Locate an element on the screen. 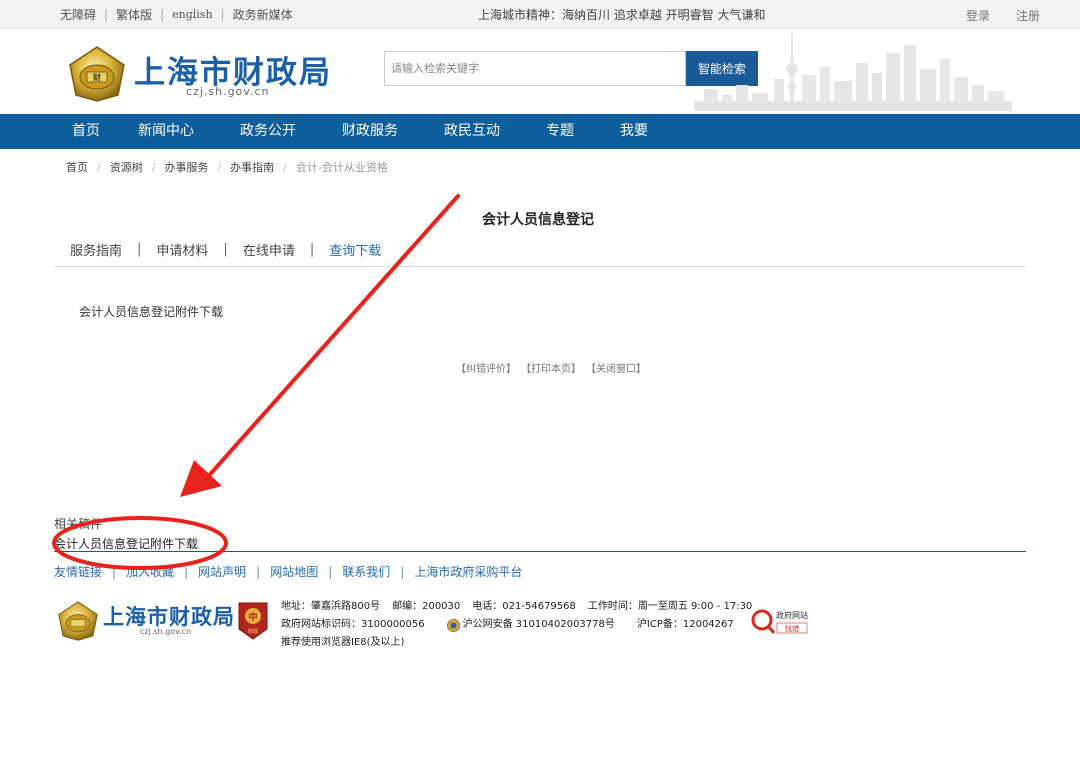 This screenshot has height=764, width=1080. footer-emblem-icon is located at coordinates (78, 621).